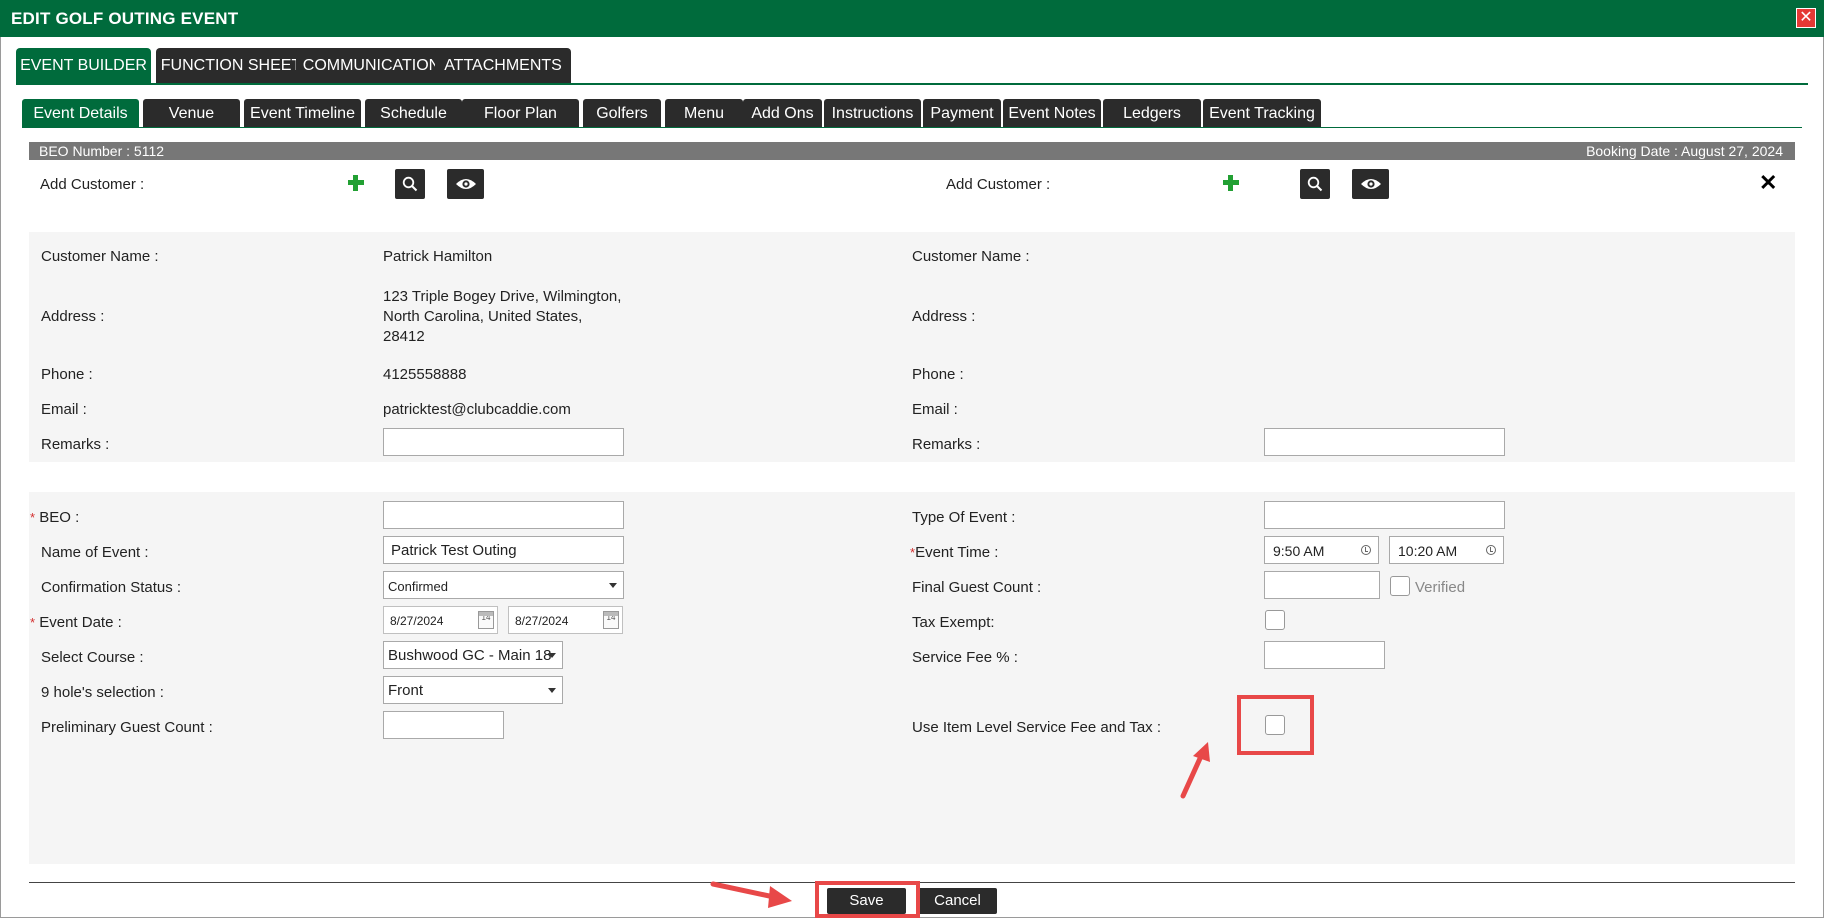 This screenshot has width=1824, height=918. I want to click on event-date-start-picker: 8/27/2024 14, so click(440, 620).